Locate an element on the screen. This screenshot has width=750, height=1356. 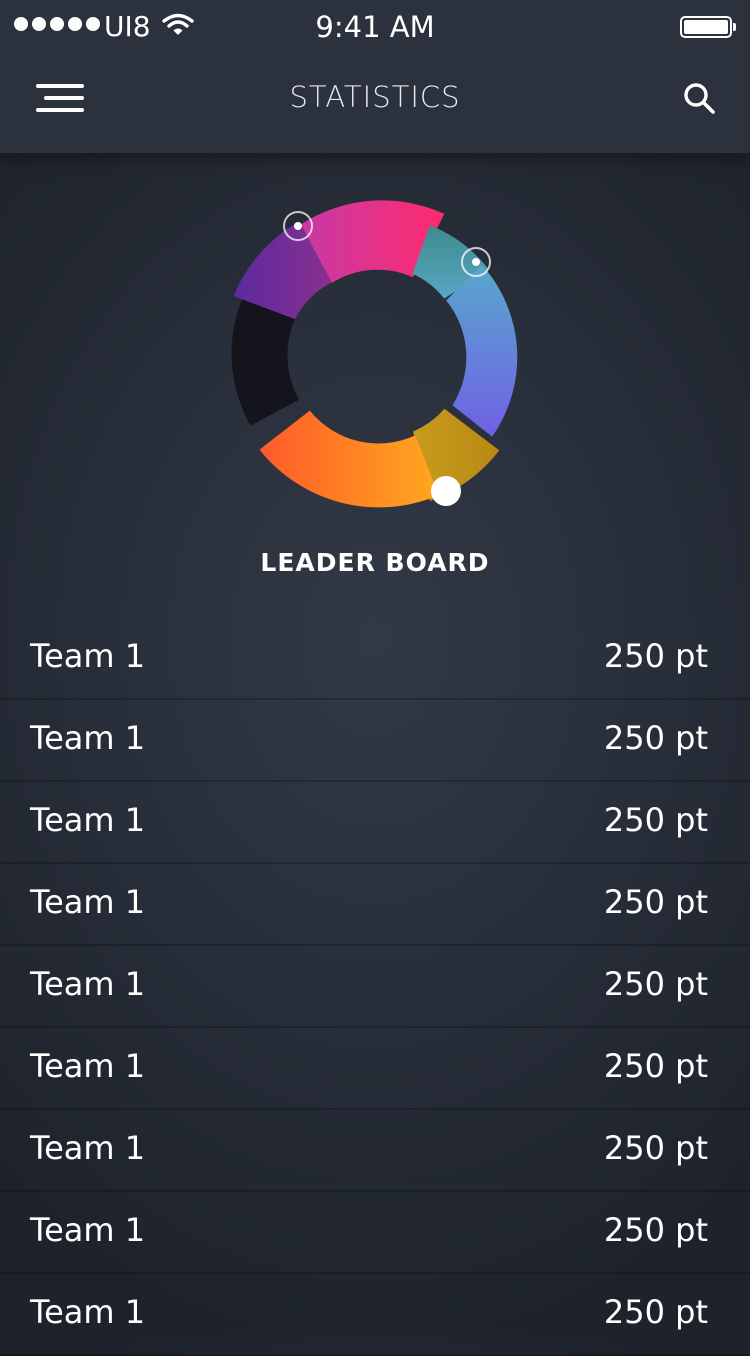
donut-chart is located at coordinates (375, 355).